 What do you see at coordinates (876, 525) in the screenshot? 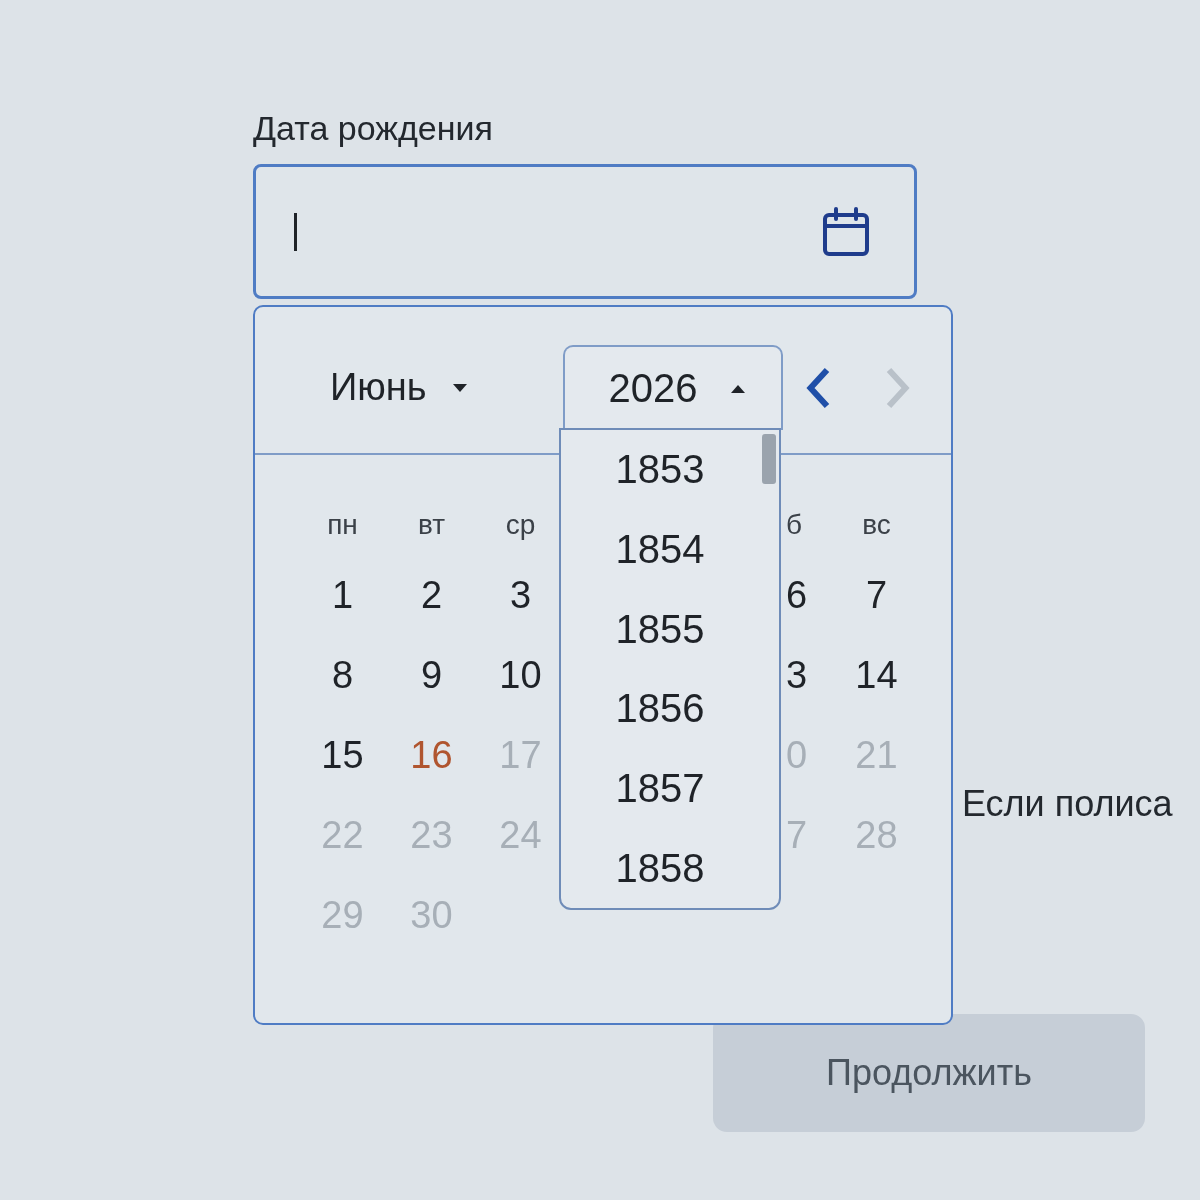
I see `weekday-label: вс` at bounding box center [876, 525].